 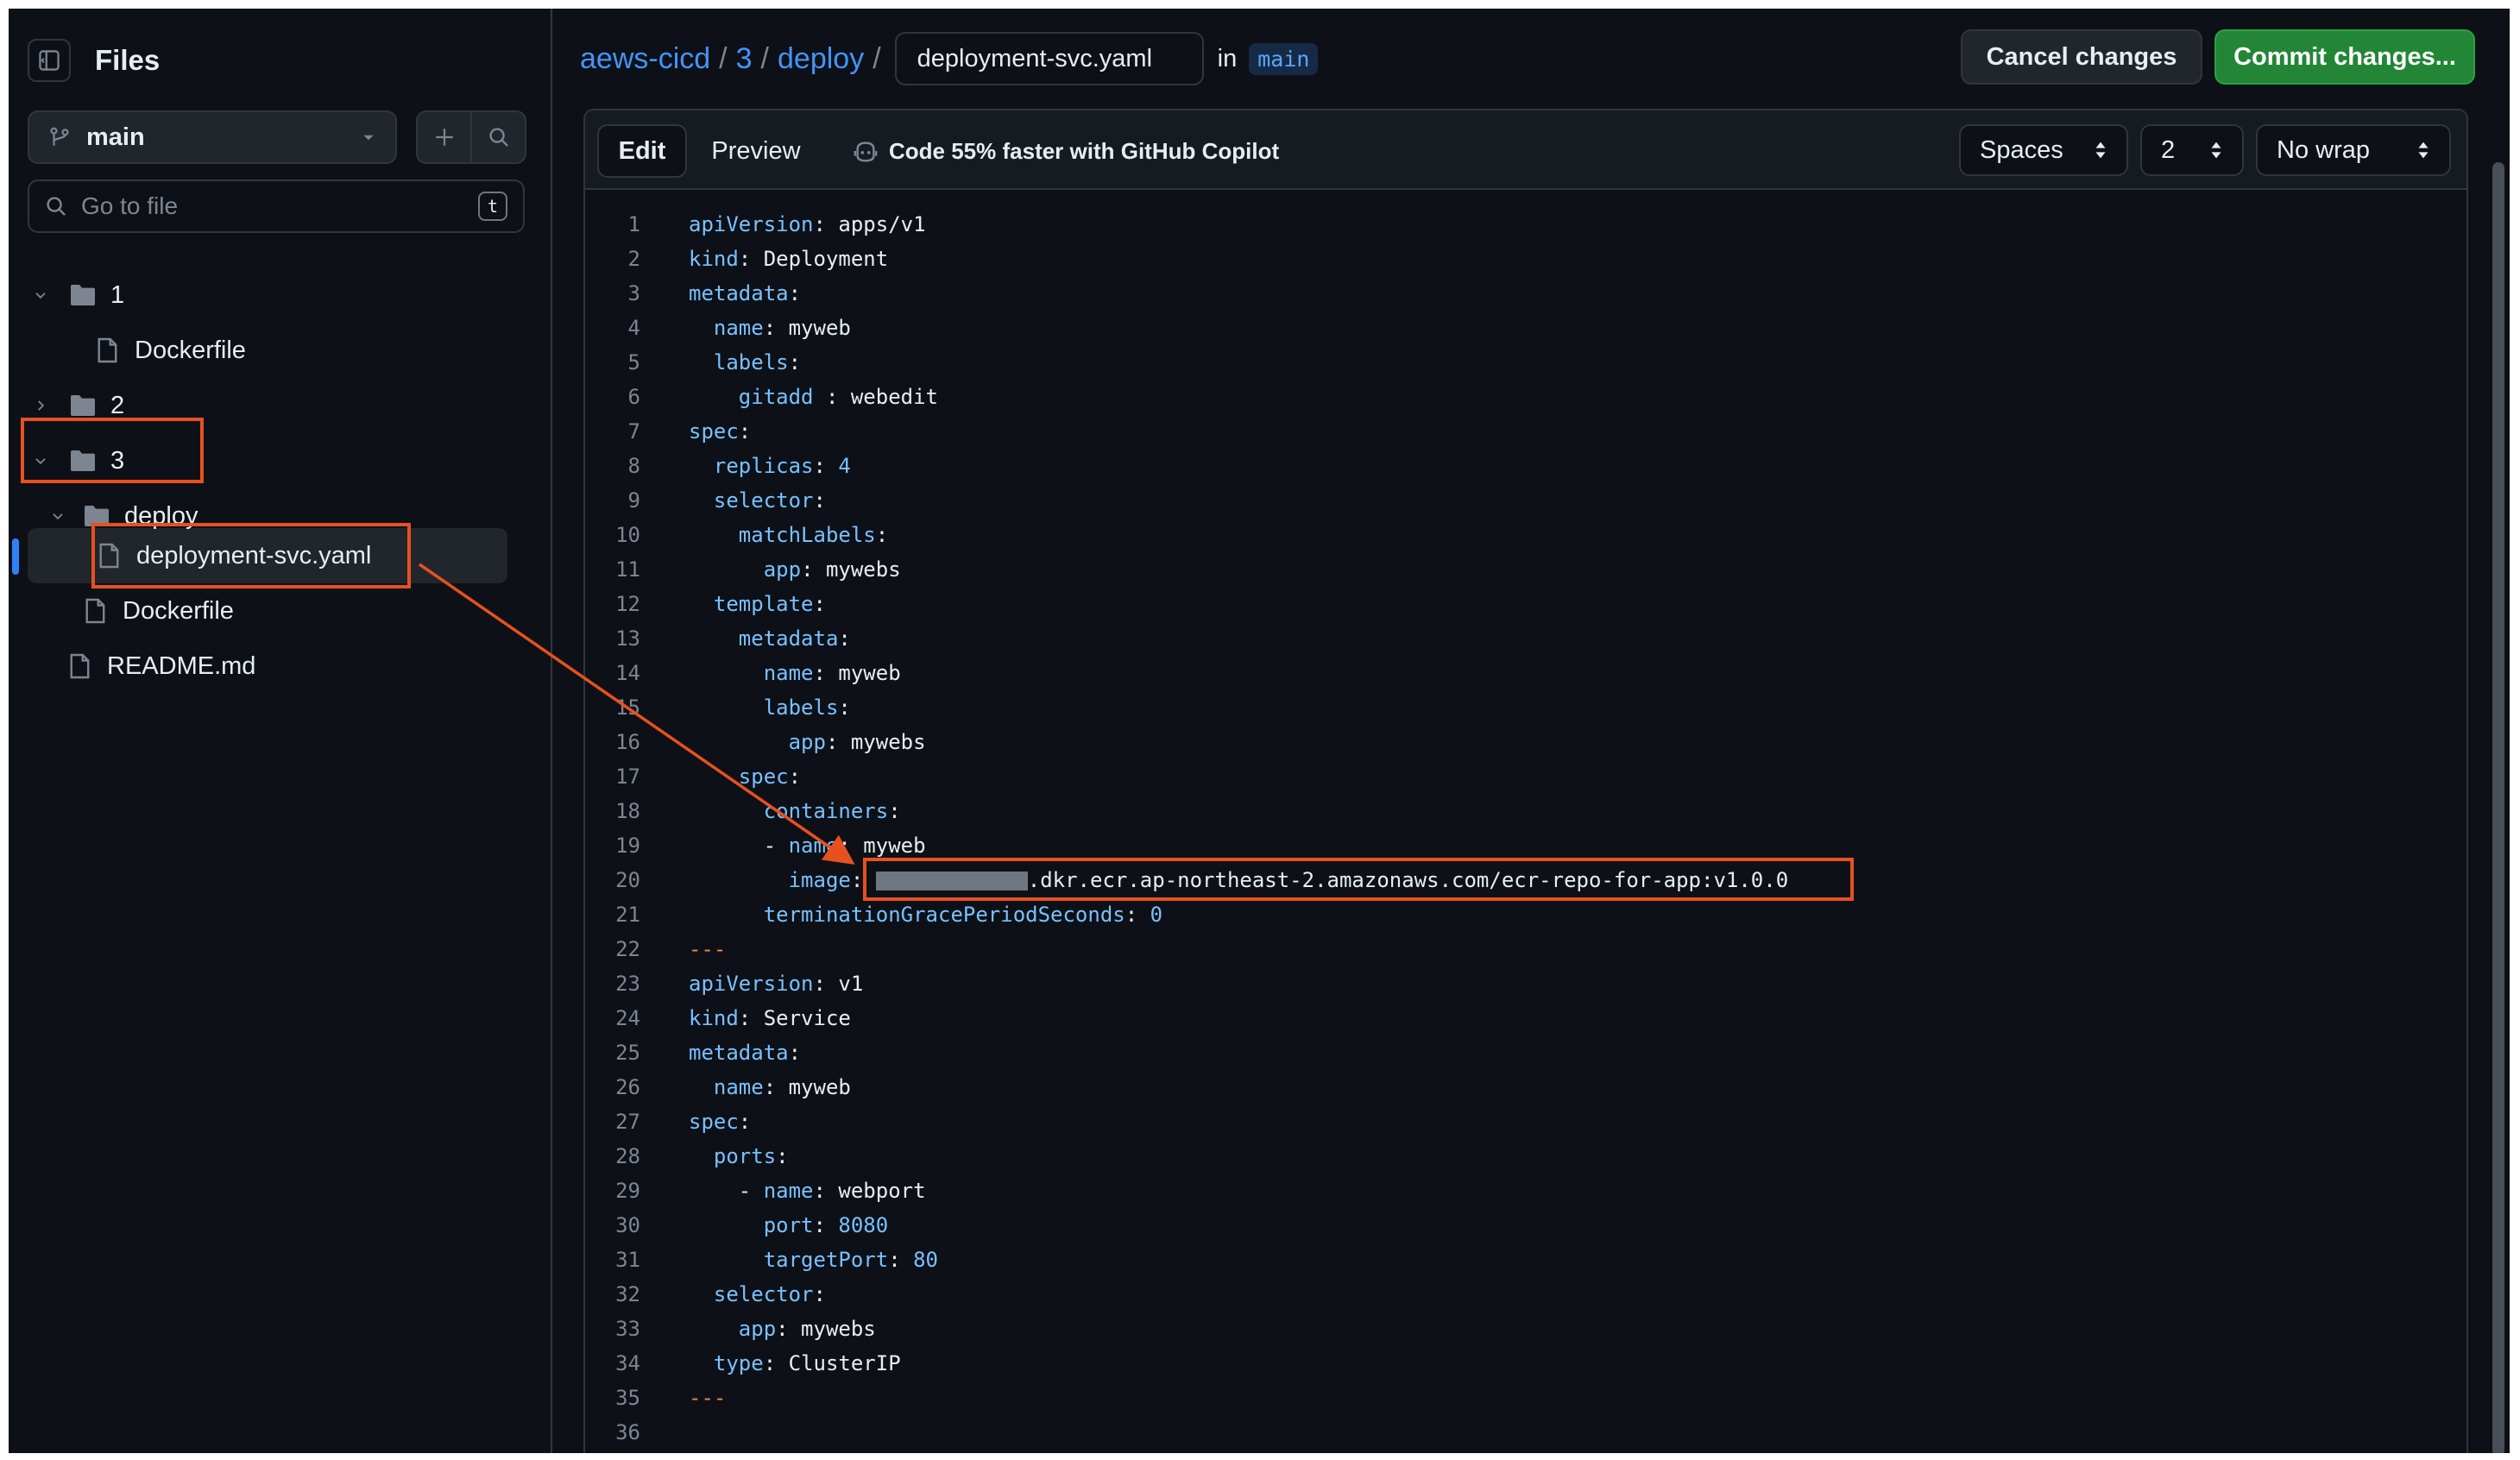 I want to click on copilot-promo: Code 55% faster with GitHub Copilot, so click(x=1066, y=151).